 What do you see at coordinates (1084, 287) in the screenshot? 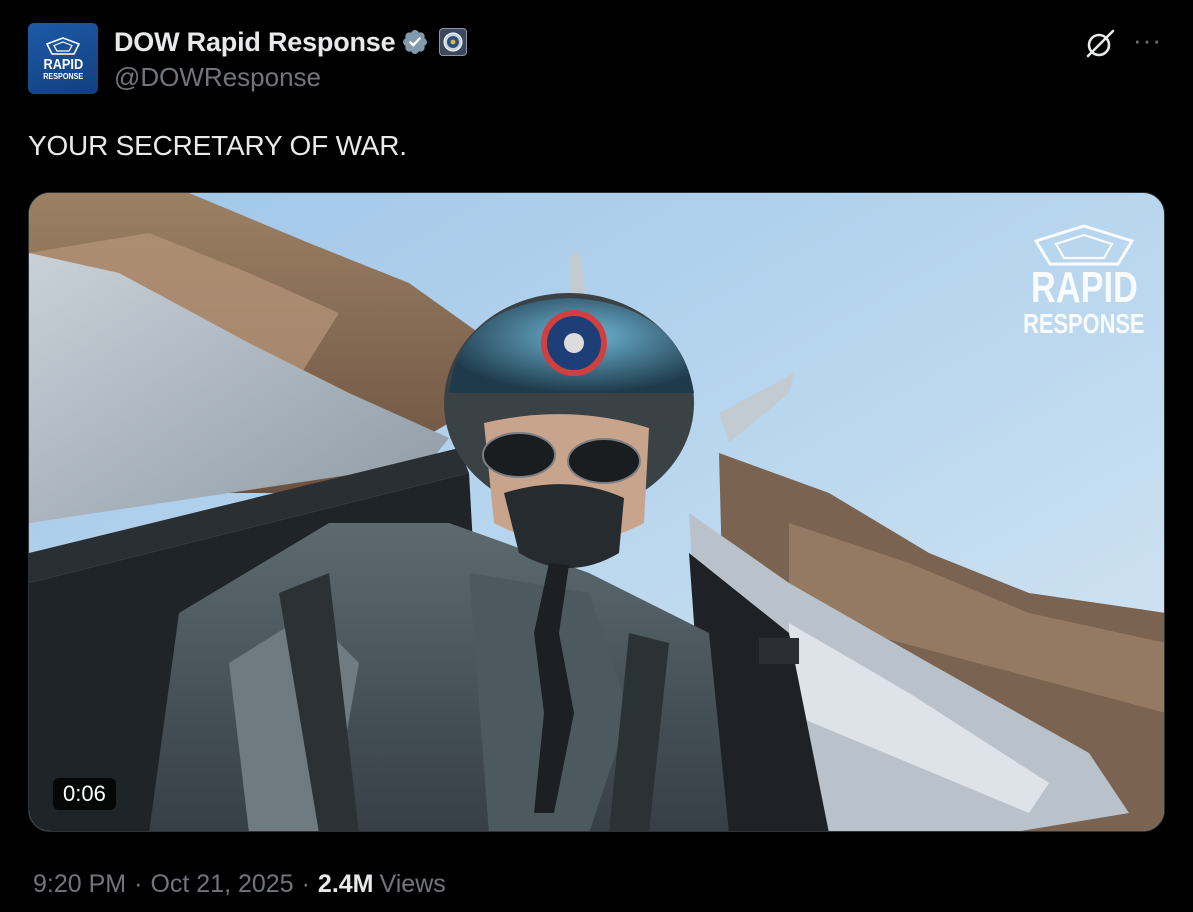
I see `watermark-text-rapid: RAPID` at bounding box center [1084, 287].